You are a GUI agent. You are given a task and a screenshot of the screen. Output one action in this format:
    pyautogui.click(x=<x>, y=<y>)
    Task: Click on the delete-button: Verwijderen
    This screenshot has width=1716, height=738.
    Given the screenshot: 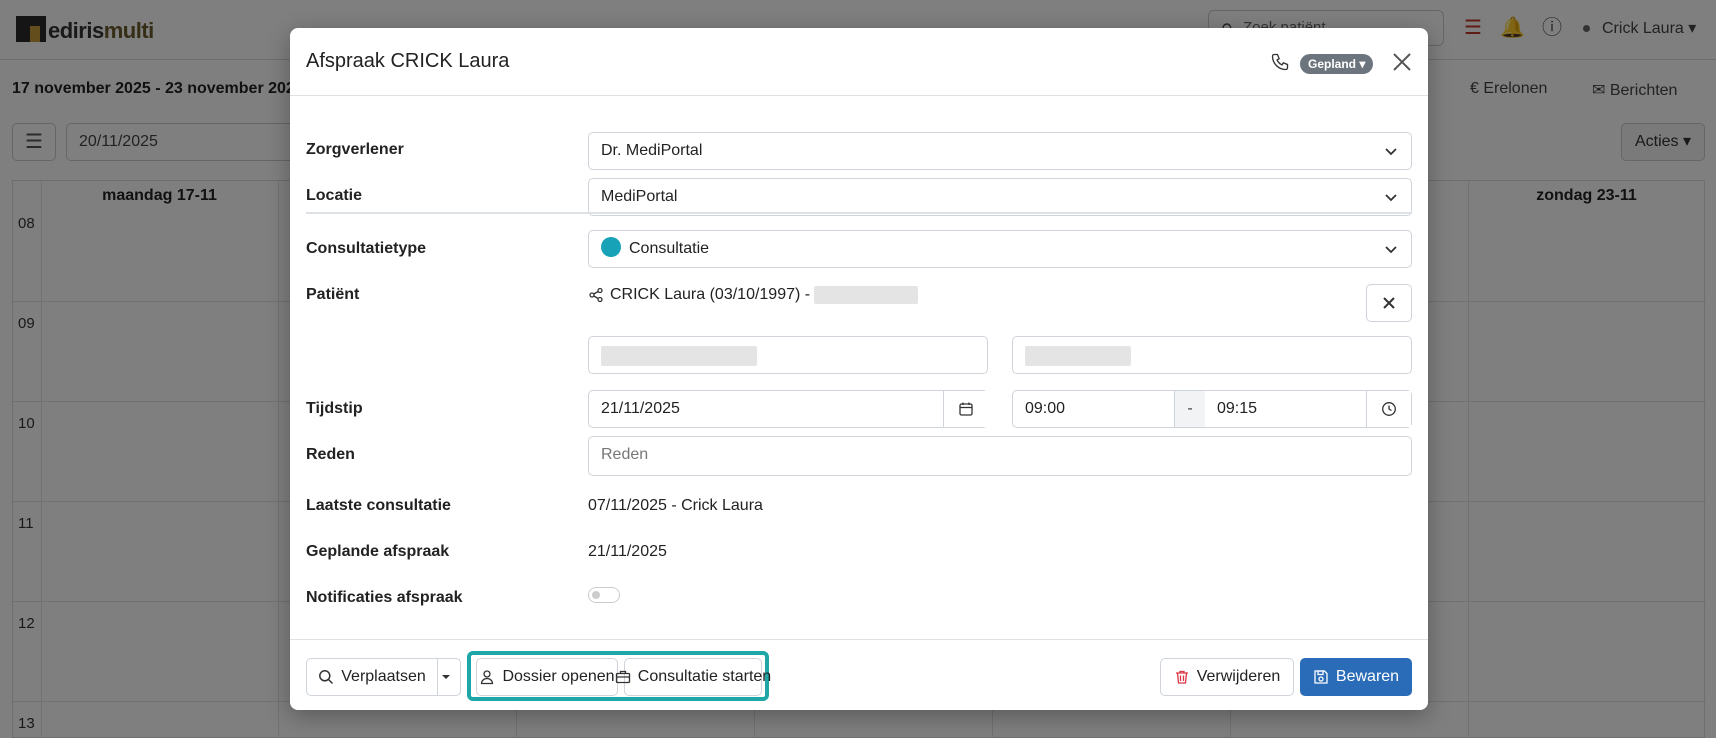 What is the action you would take?
    pyautogui.click(x=1227, y=677)
    